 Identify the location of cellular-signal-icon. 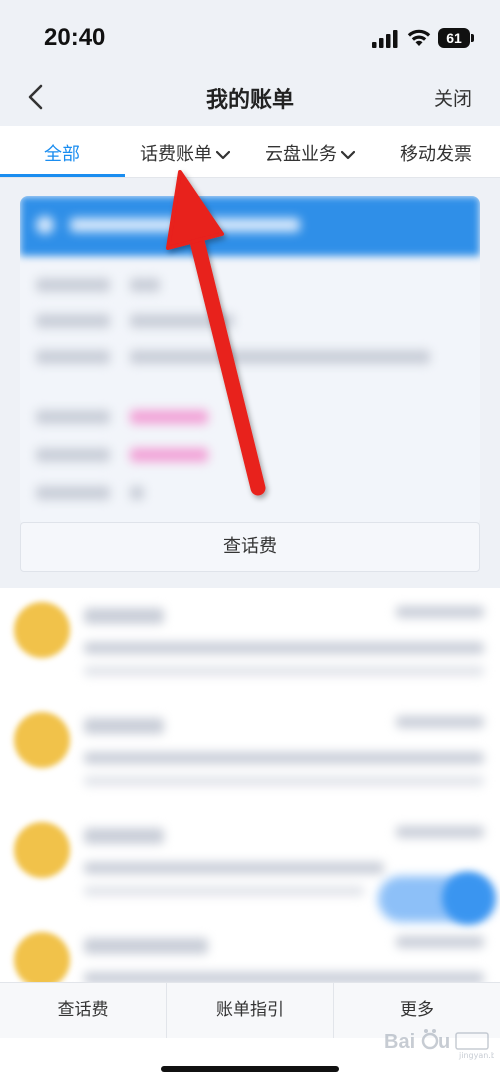
(385, 39).